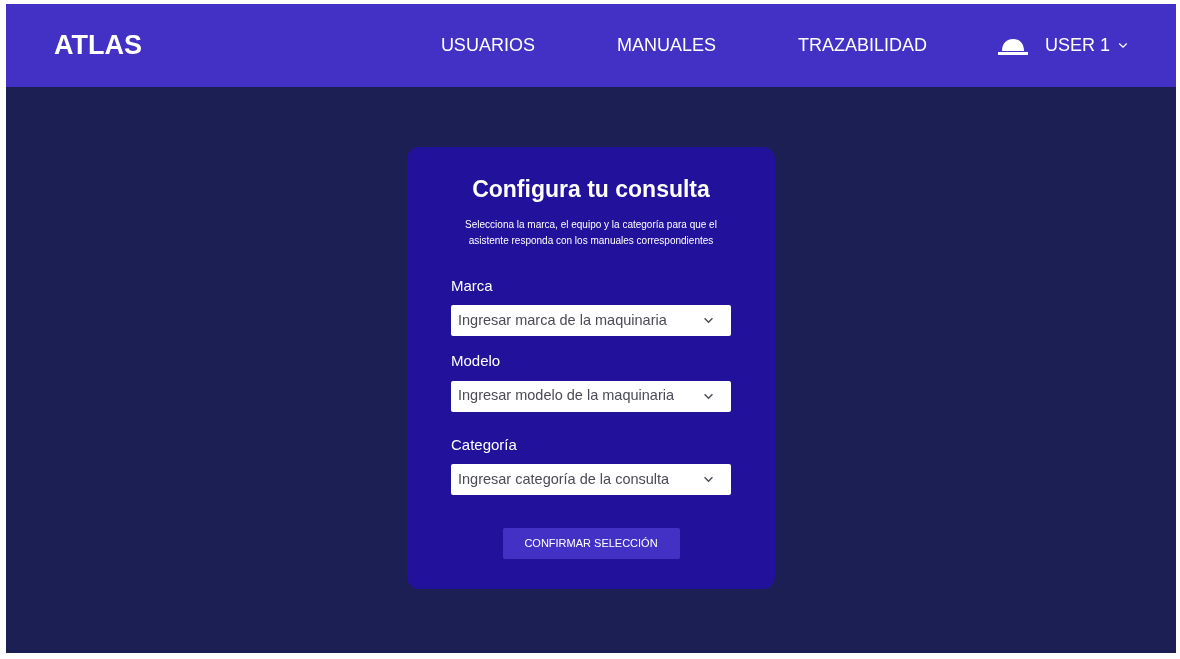 This screenshot has height=659, width=1180. What do you see at coordinates (666, 45) in the screenshot?
I see `nav-link: MANUALES` at bounding box center [666, 45].